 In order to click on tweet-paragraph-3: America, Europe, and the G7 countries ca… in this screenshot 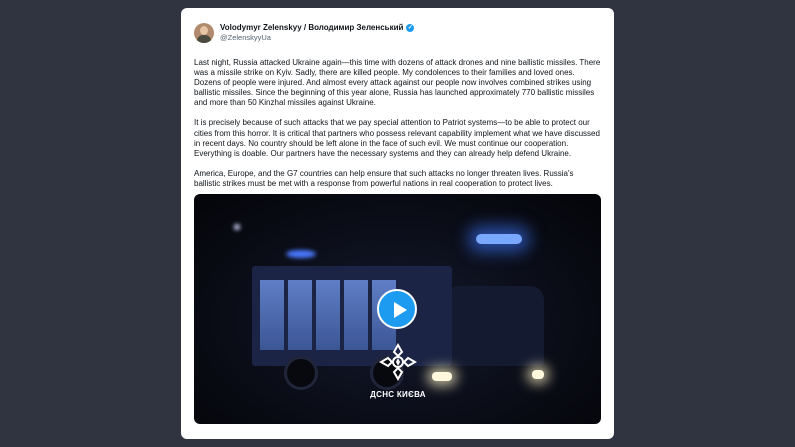, I will do `click(384, 178)`.